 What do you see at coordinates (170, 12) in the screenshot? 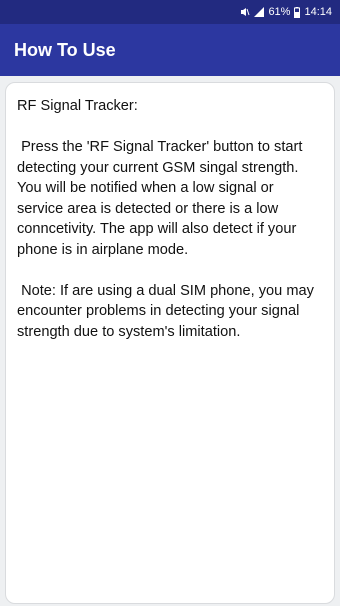
I see `status-bar: 61% 14:14` at bounding box center [170, 12].